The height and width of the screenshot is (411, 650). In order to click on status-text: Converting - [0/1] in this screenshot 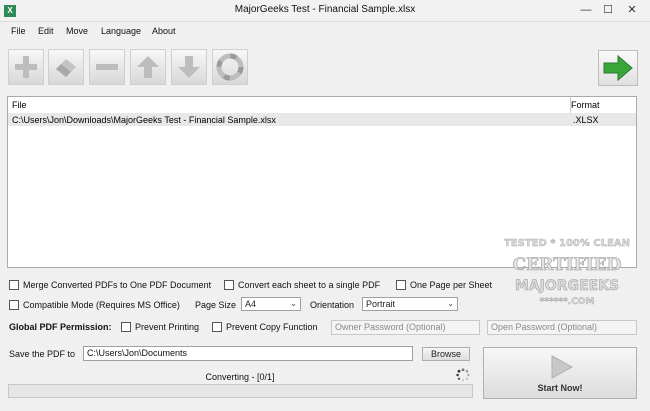, I will do `click(240, 377)`.